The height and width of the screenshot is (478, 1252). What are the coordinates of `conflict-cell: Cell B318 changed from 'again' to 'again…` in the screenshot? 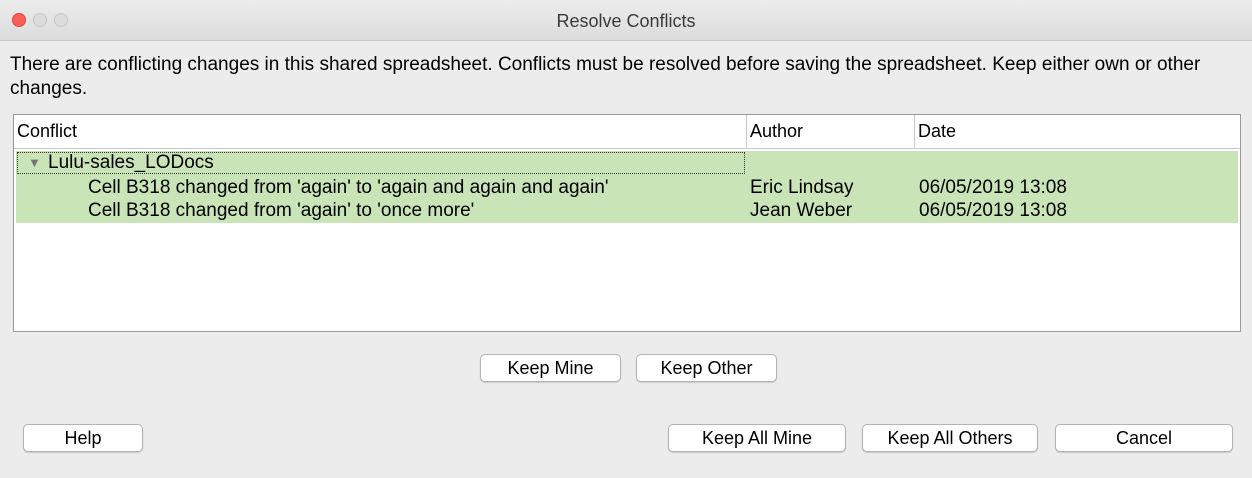 It's located at (348, 187).